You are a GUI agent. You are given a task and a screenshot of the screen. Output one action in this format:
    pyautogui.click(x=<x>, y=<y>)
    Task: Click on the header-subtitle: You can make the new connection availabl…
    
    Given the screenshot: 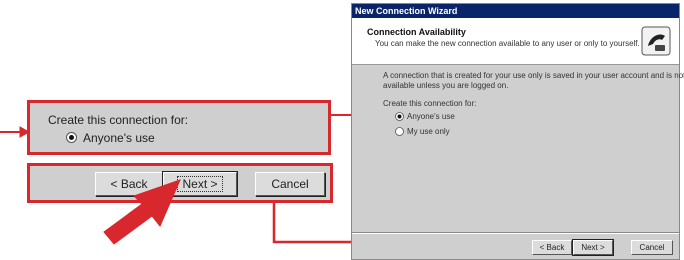 What is the action you would take?
    pyautogui.click(x=507, y=43)
    